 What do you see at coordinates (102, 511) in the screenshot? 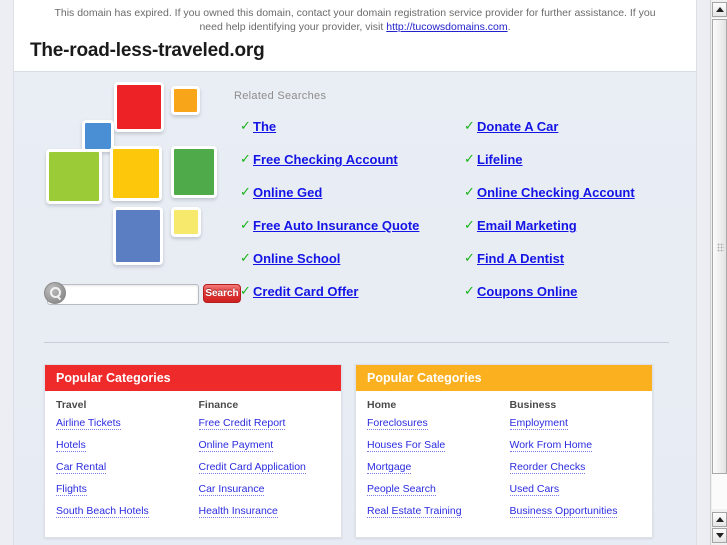
I see `category-link: South Beach Hotels` at bounding box center [102, 511].